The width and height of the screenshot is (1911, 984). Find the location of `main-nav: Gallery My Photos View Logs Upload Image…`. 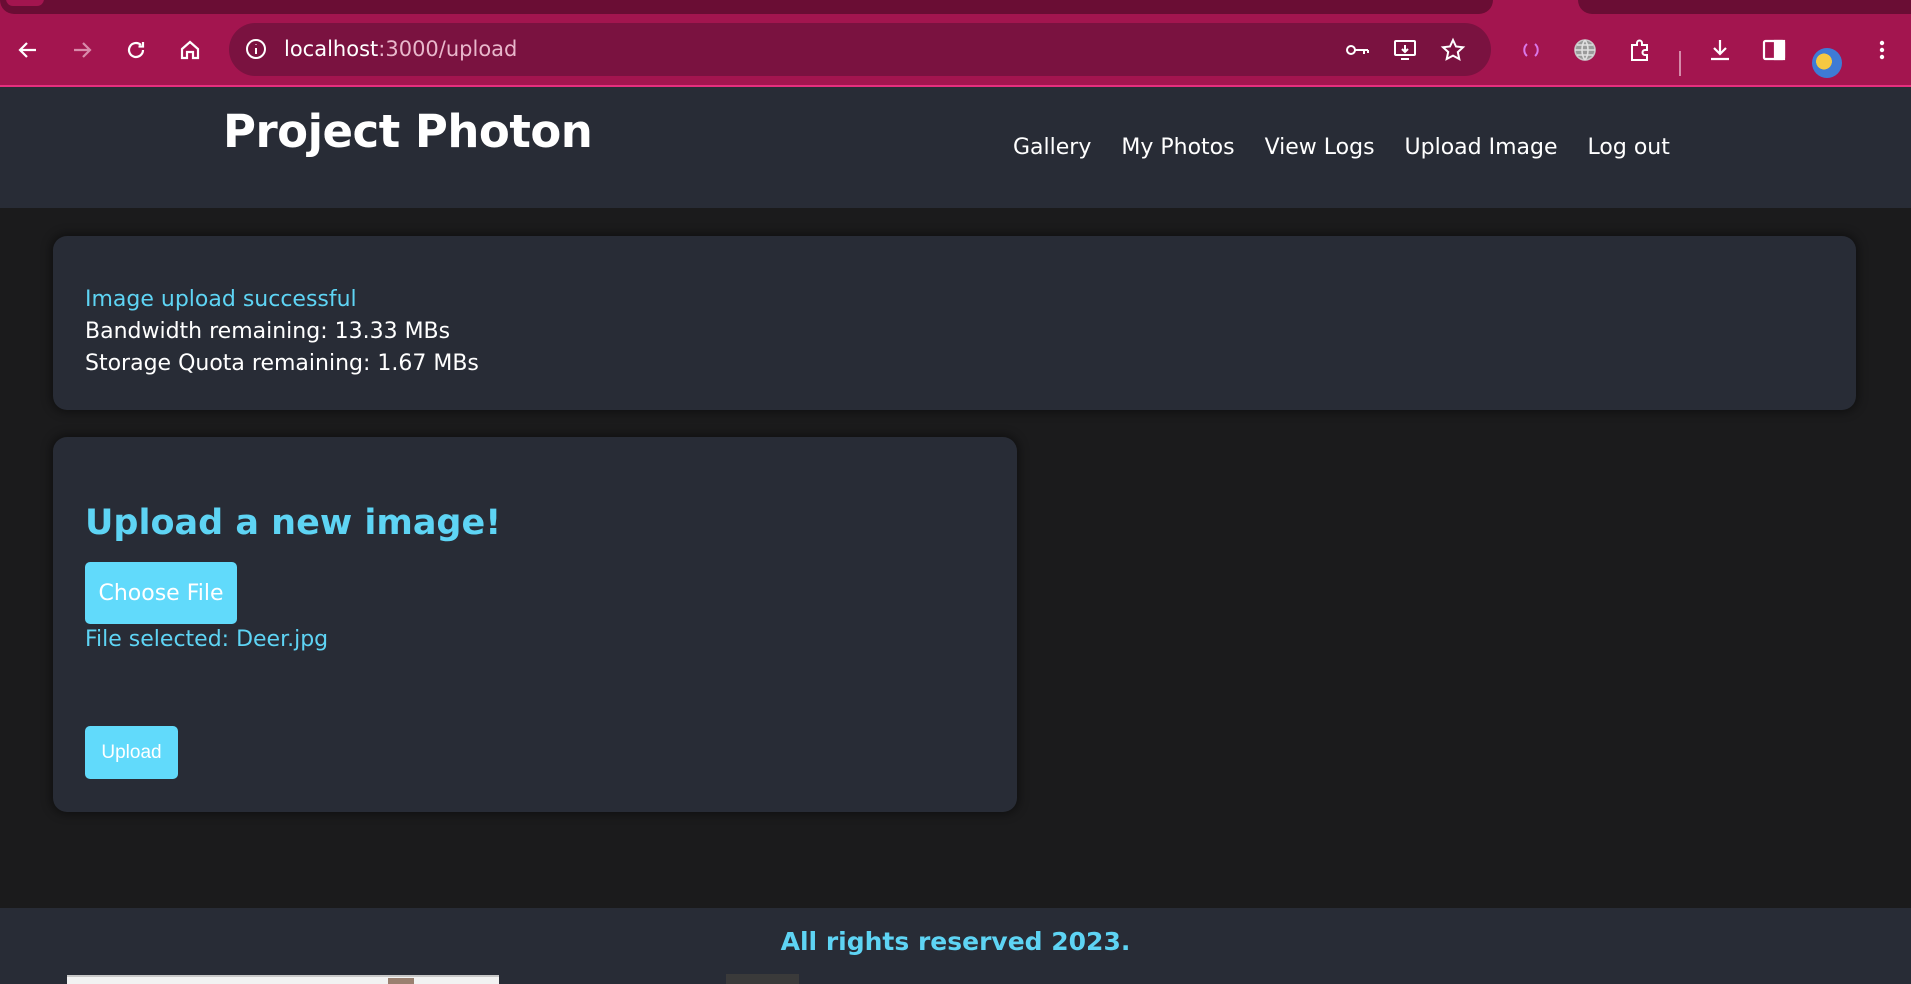

main-nav: Gallery My Photos View Logs Upload Image… is located at coordinates (1341, 147).